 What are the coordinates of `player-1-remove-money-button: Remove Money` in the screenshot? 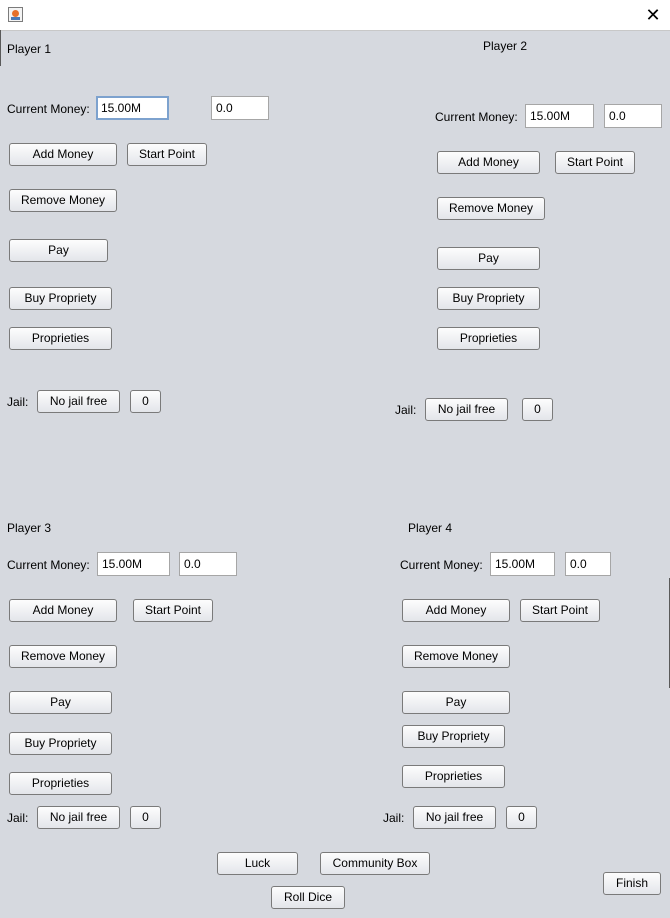 It's located at (63, 200).